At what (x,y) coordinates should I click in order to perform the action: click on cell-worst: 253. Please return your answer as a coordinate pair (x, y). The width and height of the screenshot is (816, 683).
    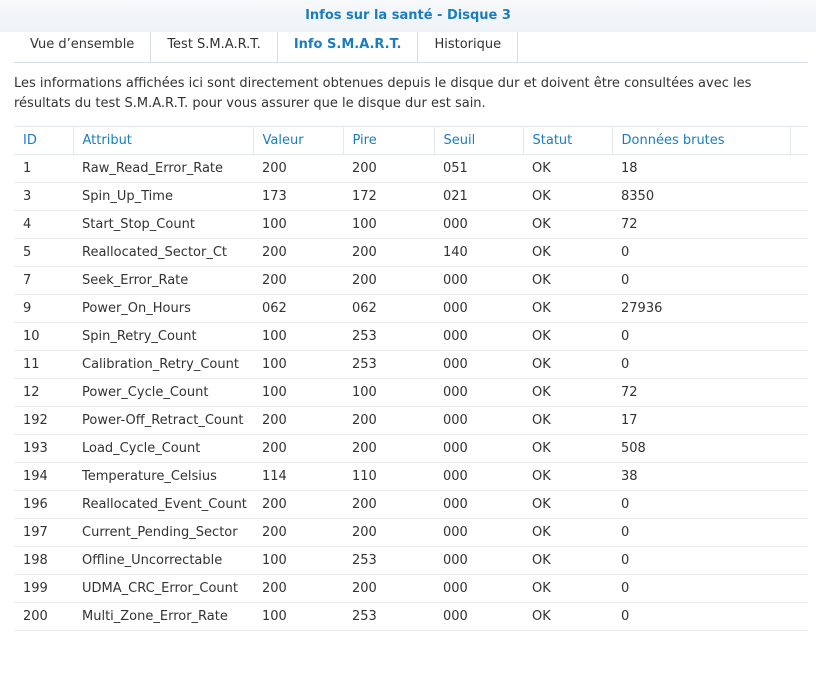
    Looking at the image, I should click on (388, 616).